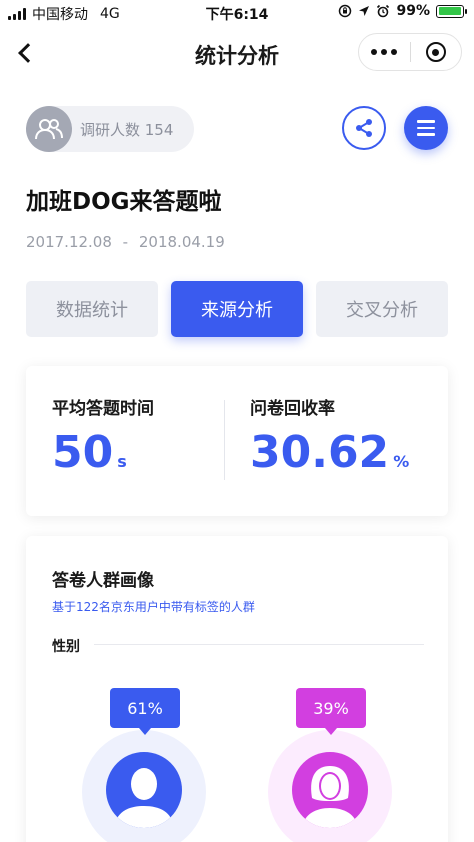 Image resolution: width=474 pixels, height=842 pixels. What do you see at coordinates (69, 242) in the screenshot?
I see `date-start: 2017.12.08` at bounding box center [69, 242].